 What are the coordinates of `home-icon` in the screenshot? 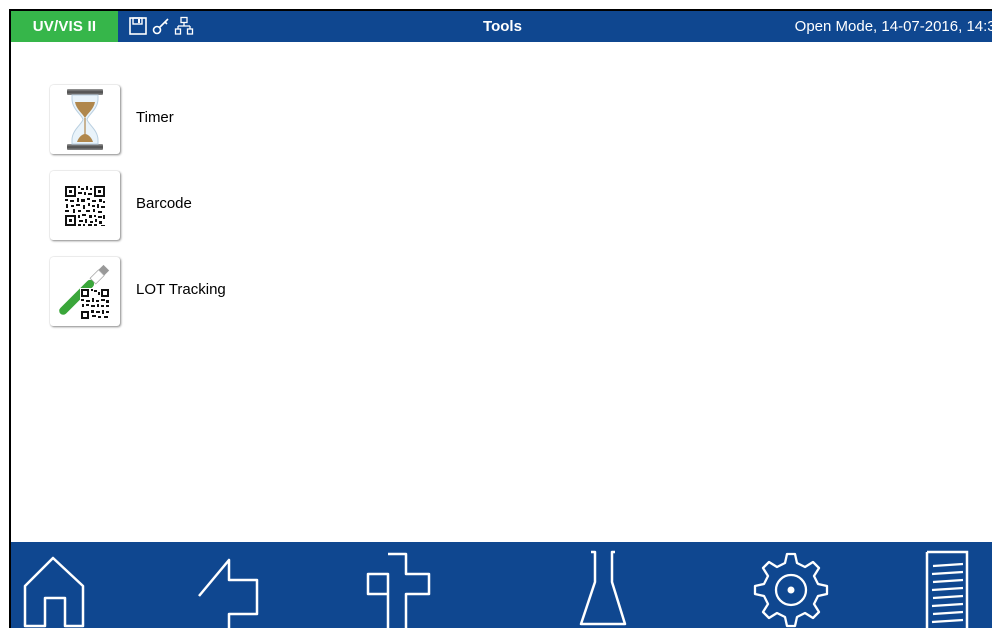 It's located at (54, 592).